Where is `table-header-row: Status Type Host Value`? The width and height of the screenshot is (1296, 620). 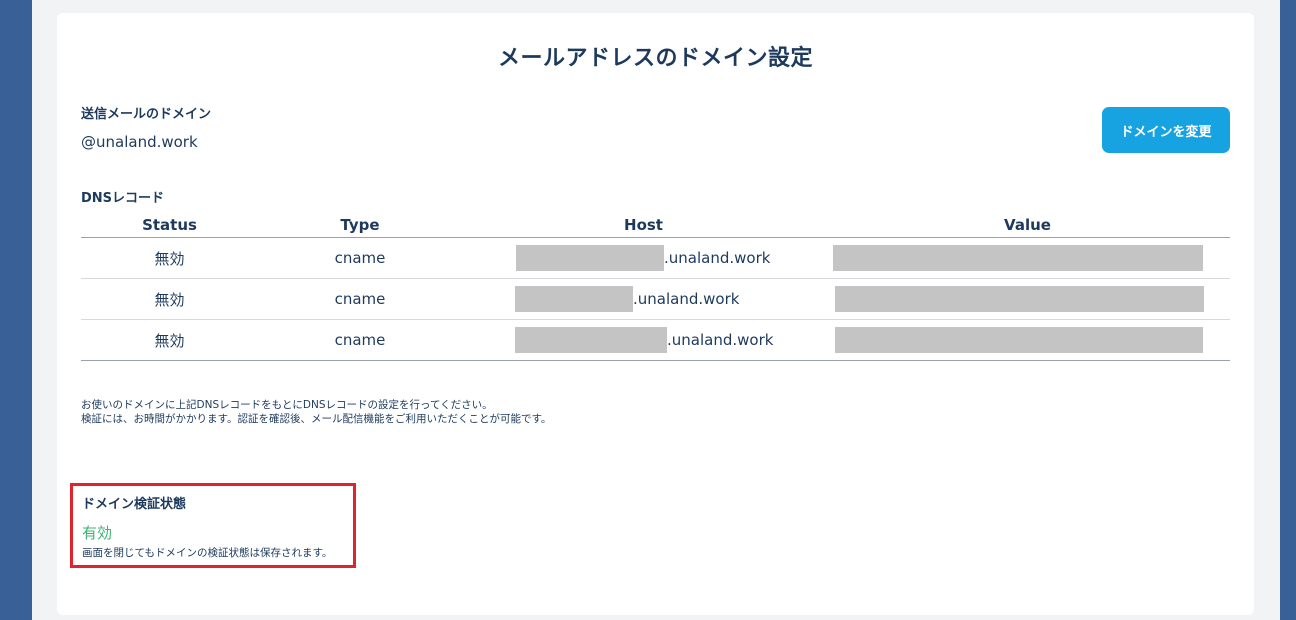 table-header-row: Status Type Host Value is located at coordinates (655, 225).